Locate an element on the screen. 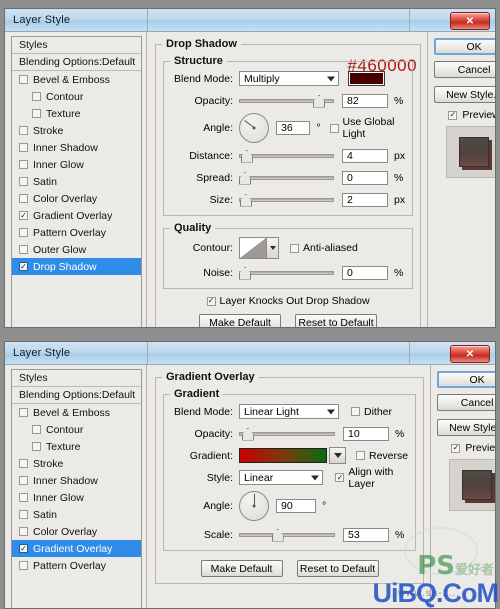 Image resolution: width=500 pixels, height=609 pixels. blend-mode-select: Linear Light is located at coordinates (289, 411).